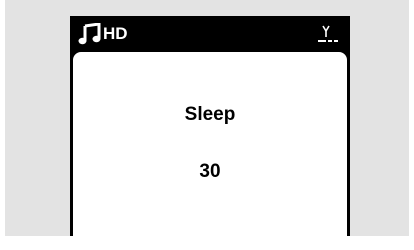 This screenshot has width=414, height=250. What do you see at coordinates (89, 34) in the screenshot?
I see `music-note-icon` at bounding box center [89, 34].